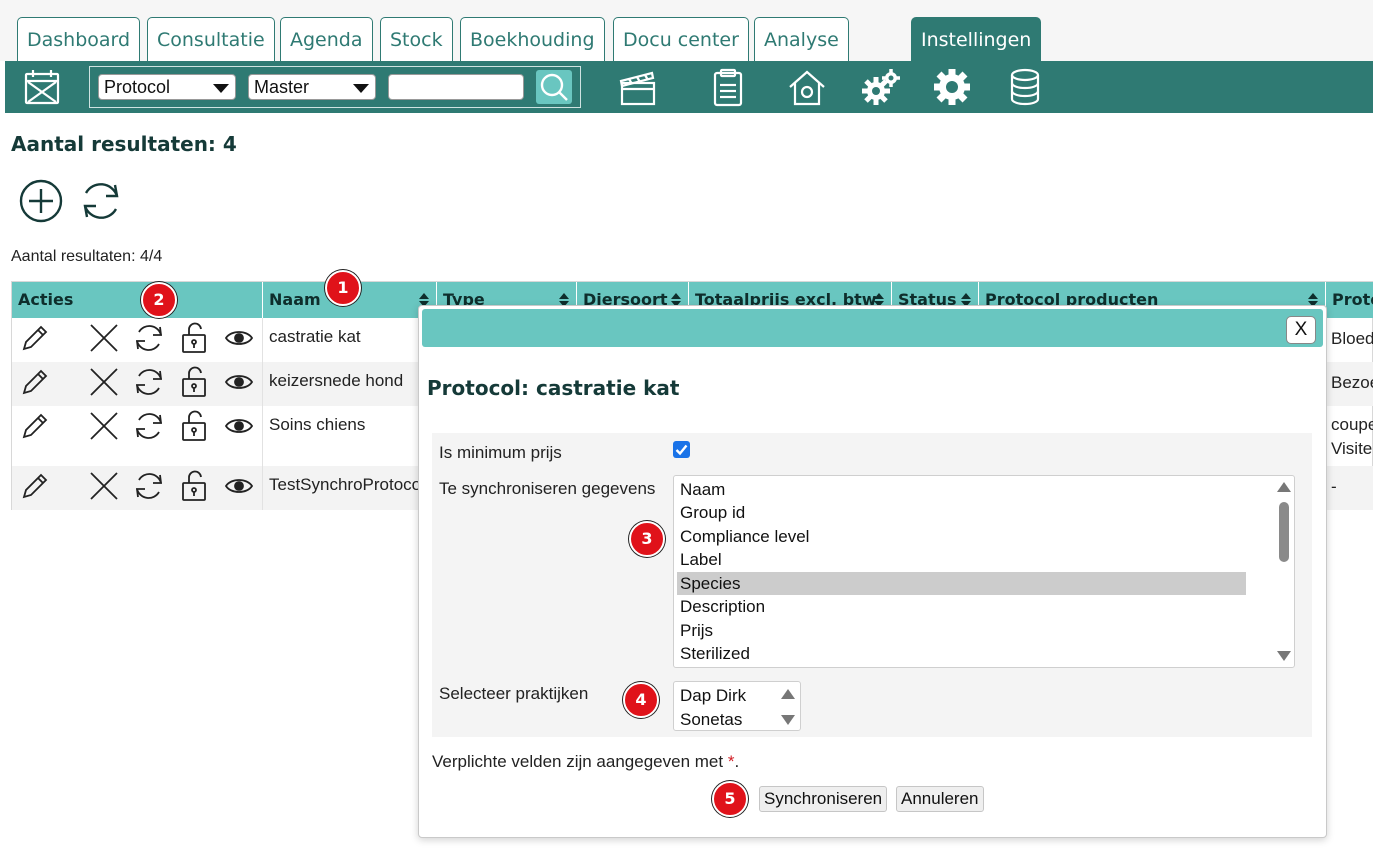 Image resolution: width=1373 pixels, height=861 pixels. Describe the element at coordinates (952, 87) in the screenshot. I see `gear-icon` at that location.